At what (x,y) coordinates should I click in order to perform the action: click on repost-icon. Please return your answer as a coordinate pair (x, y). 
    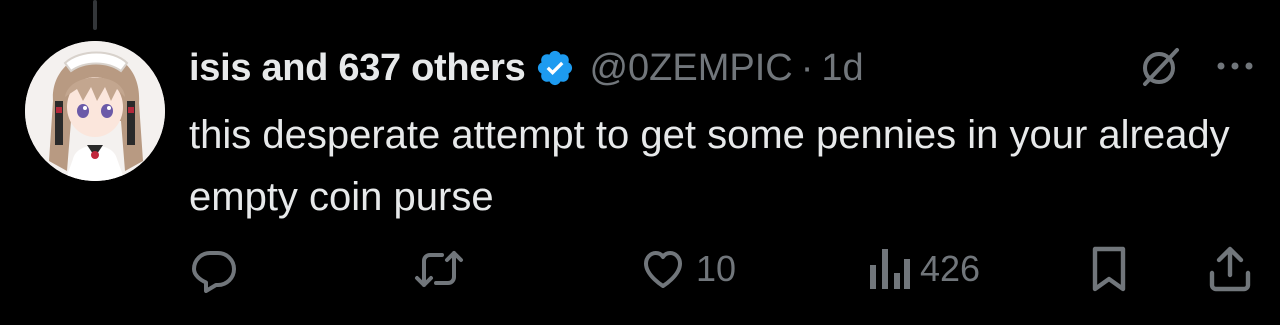
    Looking at the image, I should click on (439, 269).